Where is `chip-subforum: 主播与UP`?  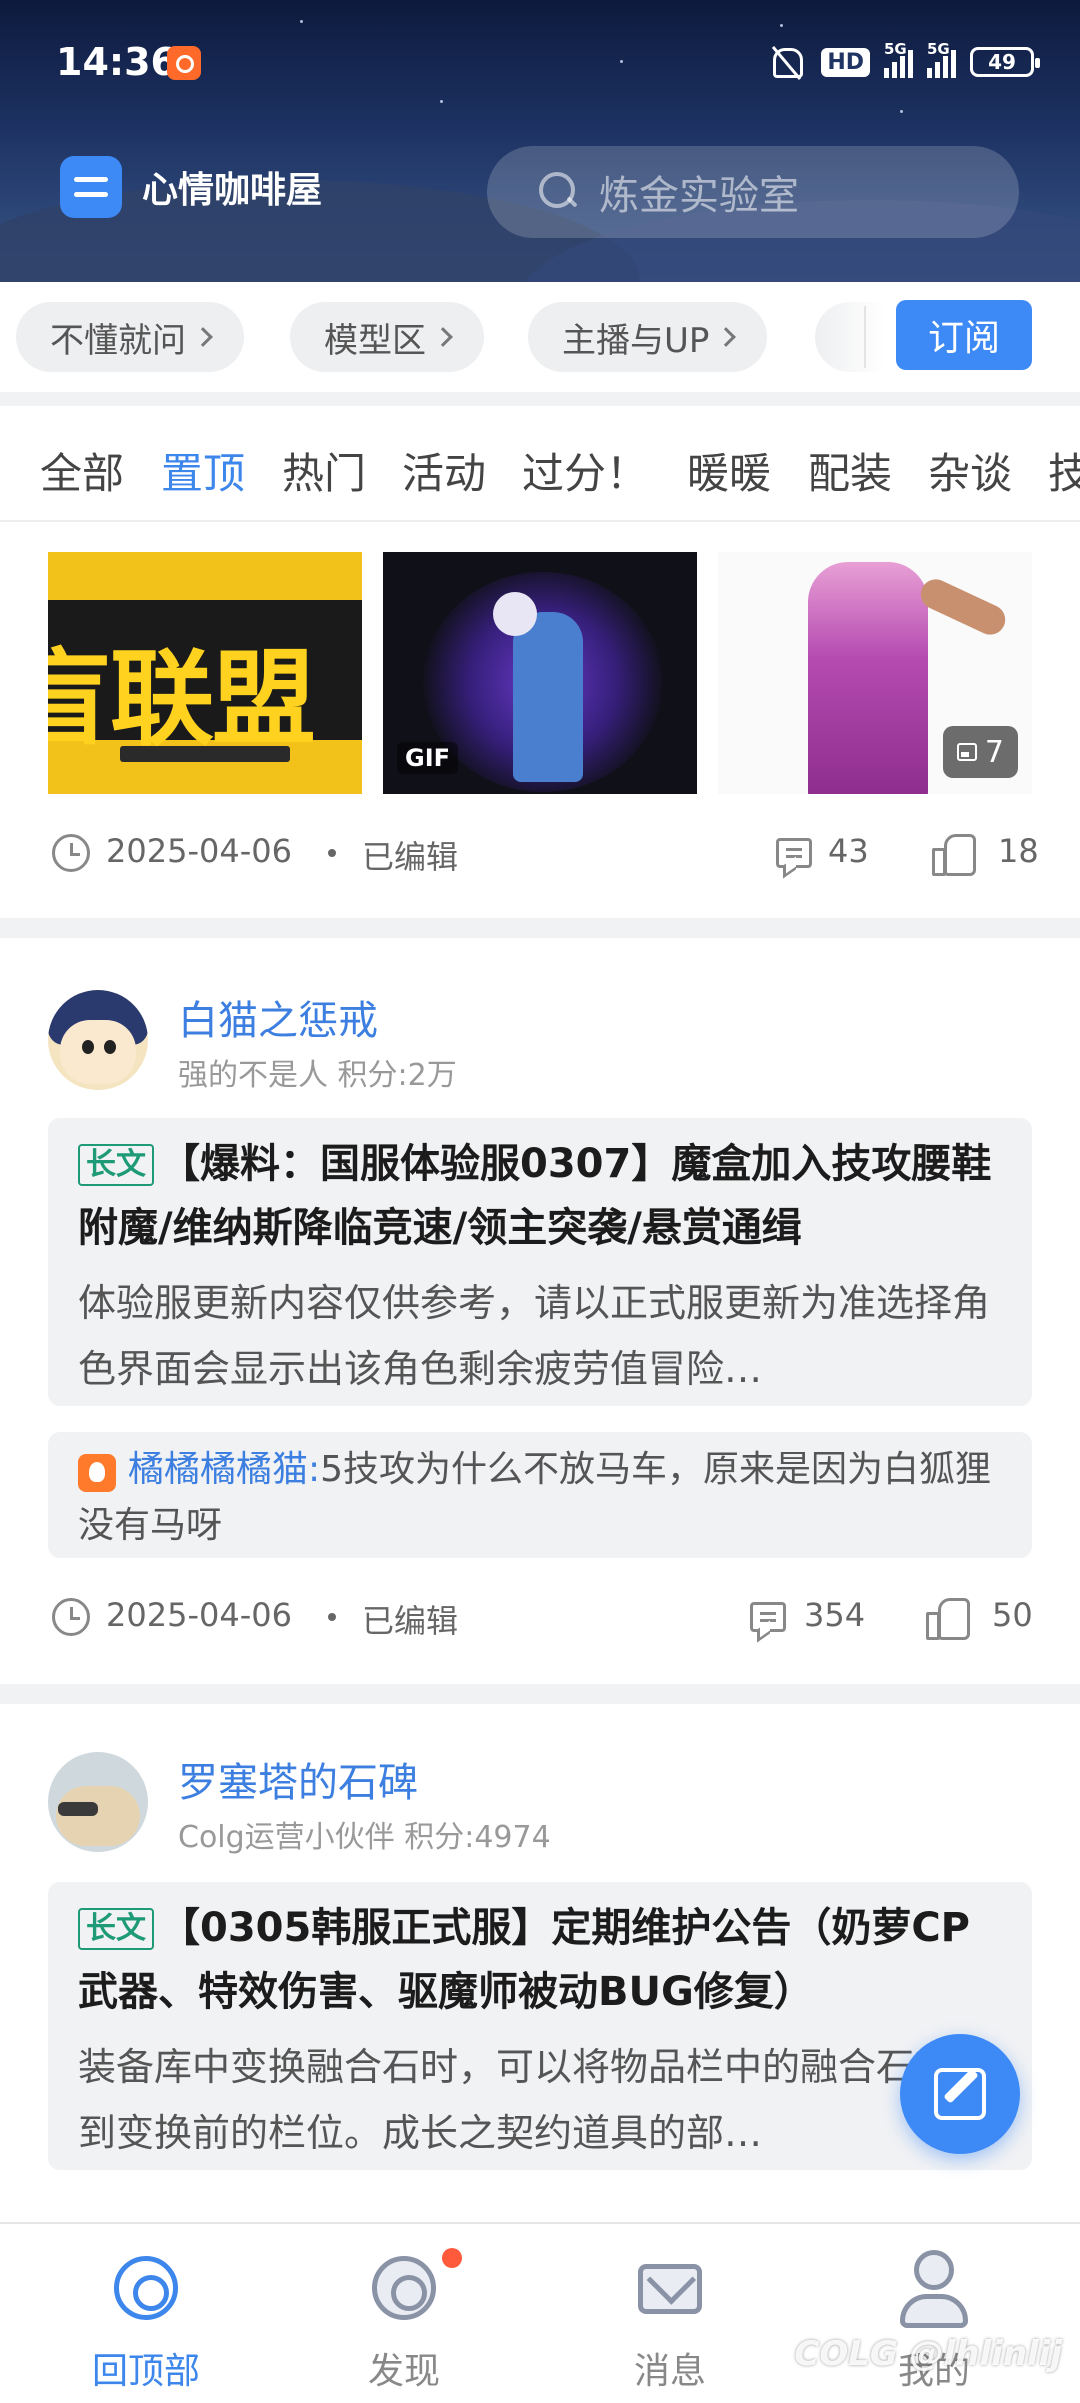 chip-subforum: 主播与UP is located at coordinates (648, 337).